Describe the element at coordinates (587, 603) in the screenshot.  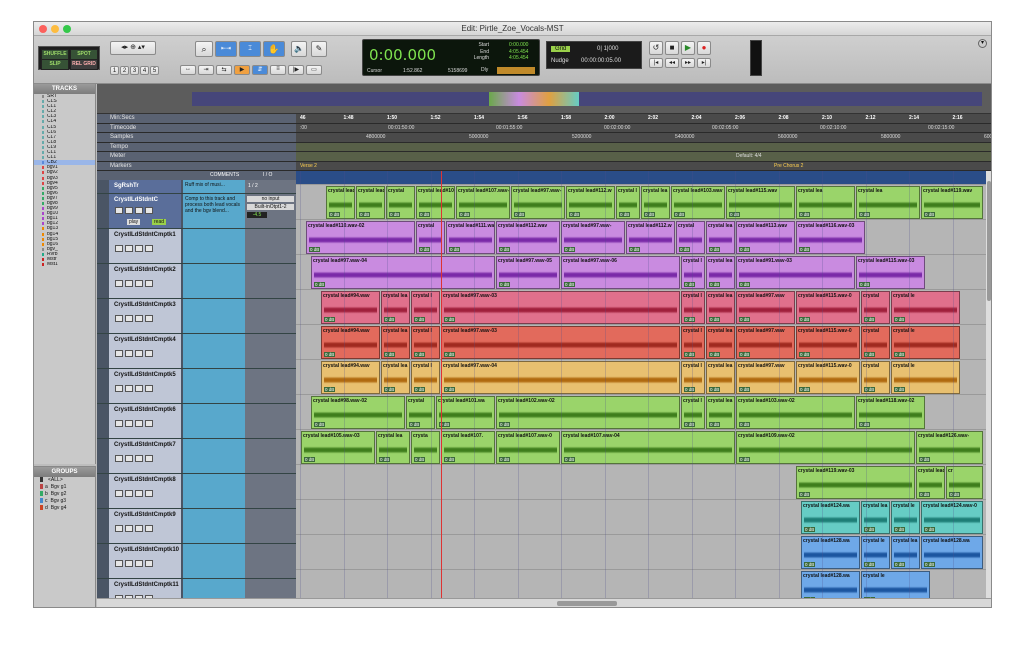
I see `horizontal-scroll-thumb` at that location.